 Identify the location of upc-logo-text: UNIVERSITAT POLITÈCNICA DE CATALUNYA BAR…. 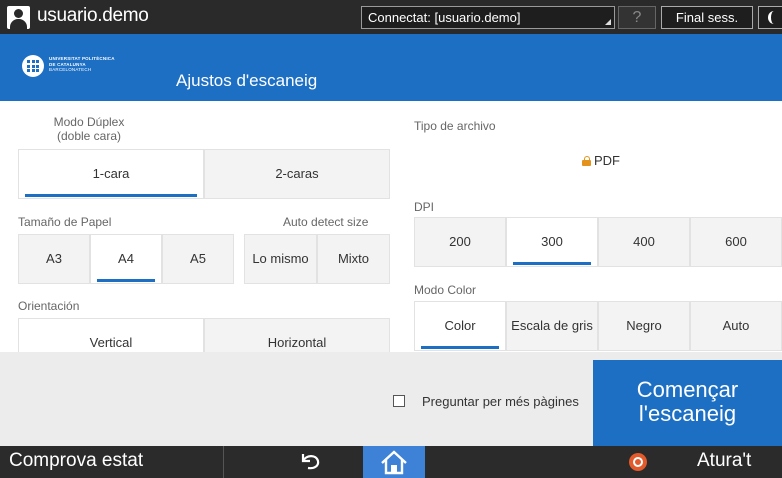
(82, 64).